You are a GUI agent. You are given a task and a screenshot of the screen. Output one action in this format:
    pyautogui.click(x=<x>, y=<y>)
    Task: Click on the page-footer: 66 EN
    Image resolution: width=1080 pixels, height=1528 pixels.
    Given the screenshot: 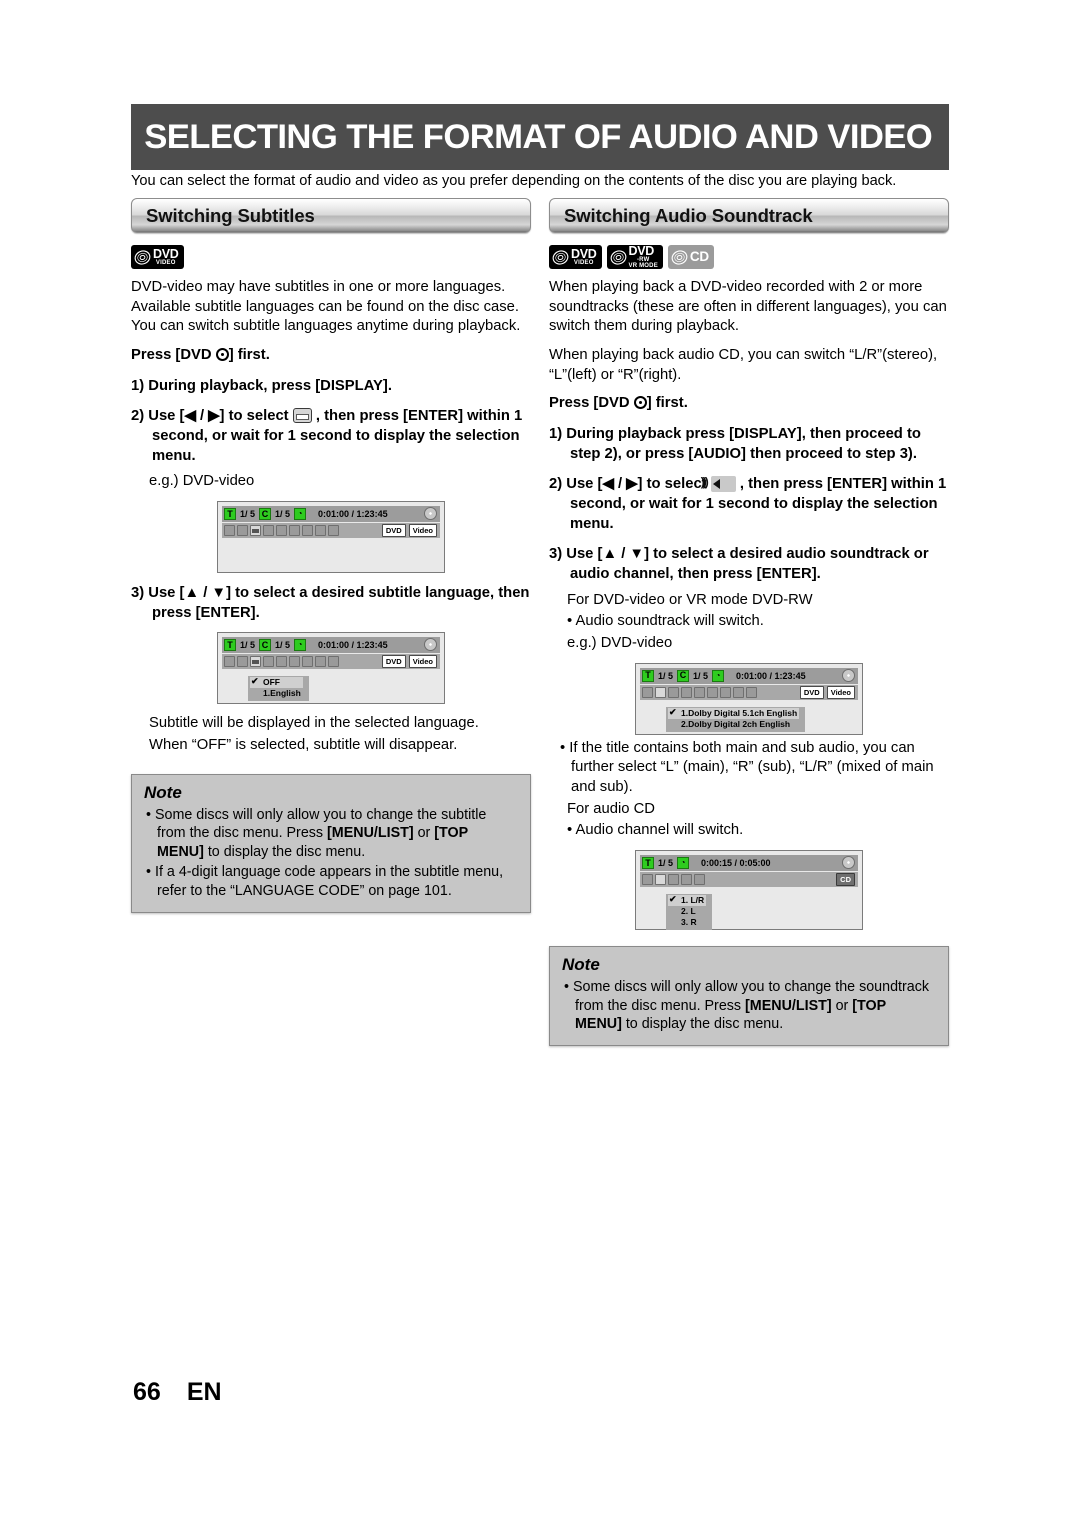 What is the action you would take?
    pyautogui.click(x=177, y=1392)
    